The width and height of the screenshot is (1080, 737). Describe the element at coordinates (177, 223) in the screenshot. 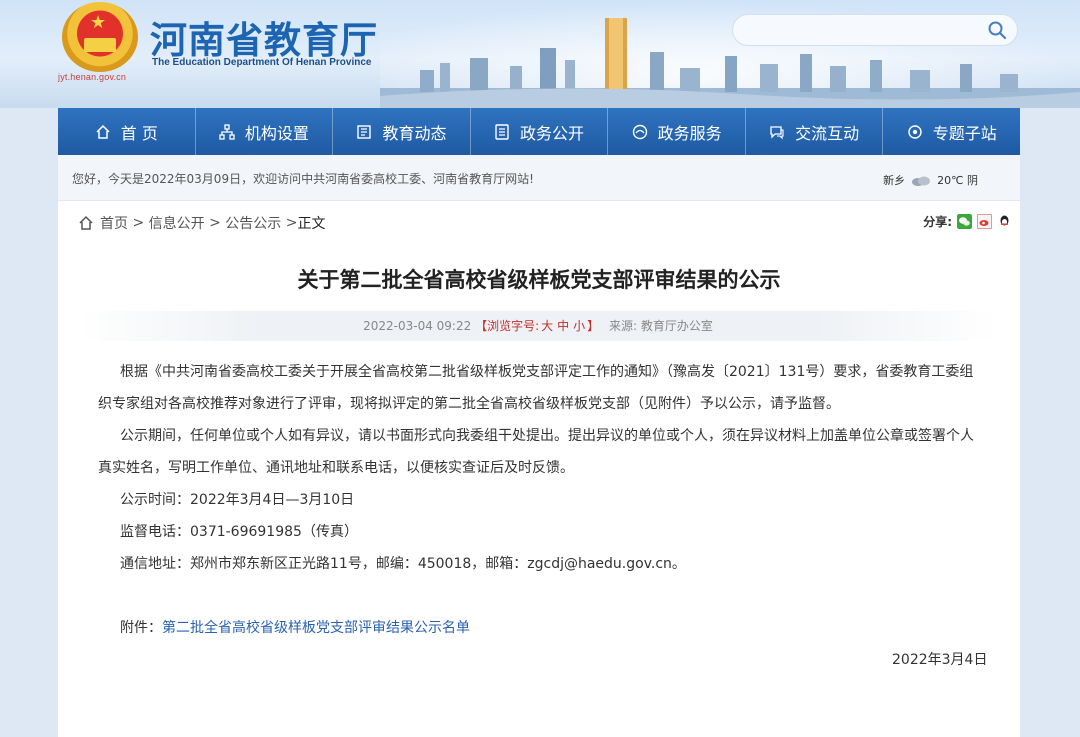

I see `breadcrumb-info-public: 信息公开` at that location.